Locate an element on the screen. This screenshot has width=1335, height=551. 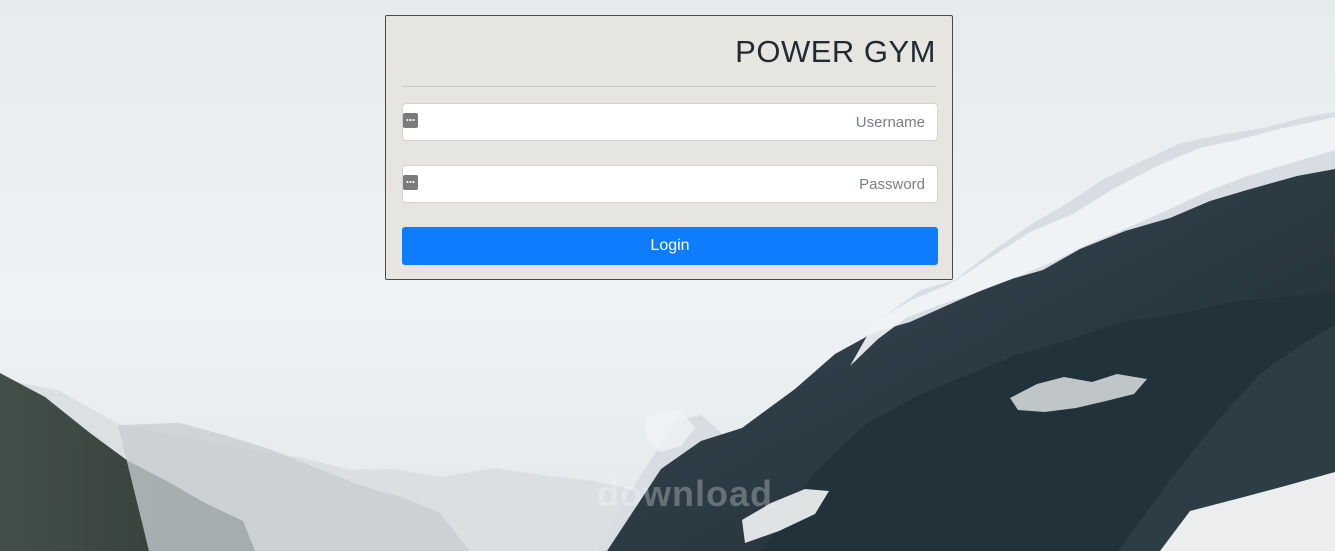
password-input is located at coordinates (670, 184).